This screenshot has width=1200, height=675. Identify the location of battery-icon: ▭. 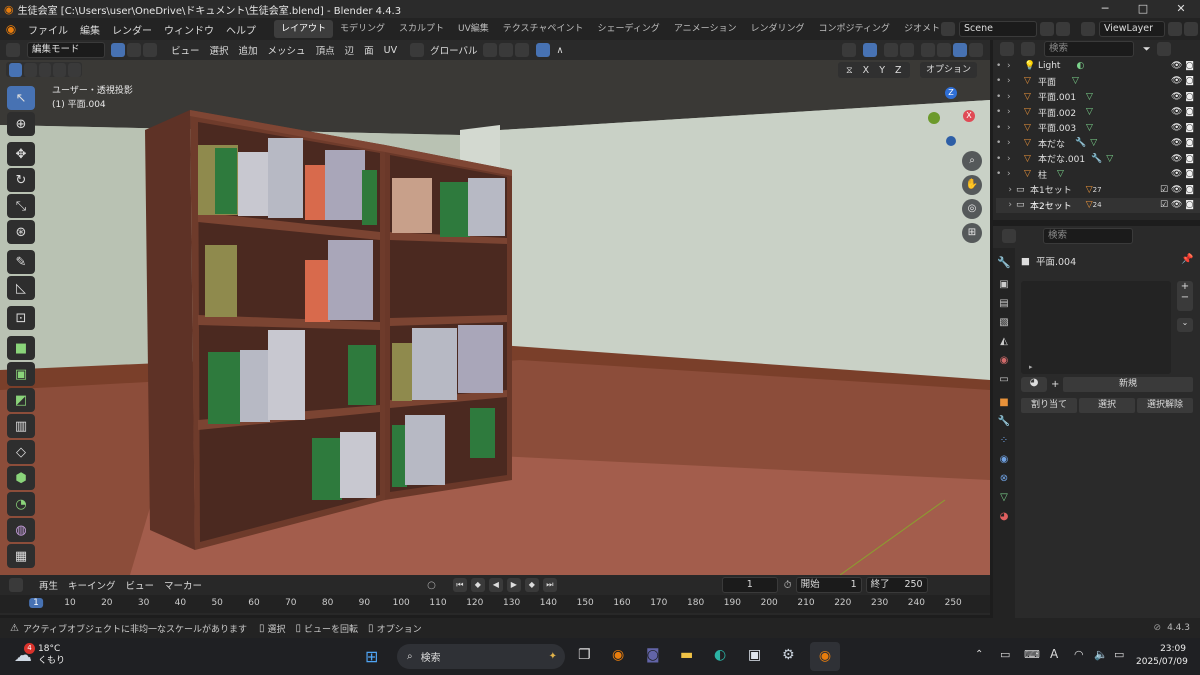
(1119, 654).